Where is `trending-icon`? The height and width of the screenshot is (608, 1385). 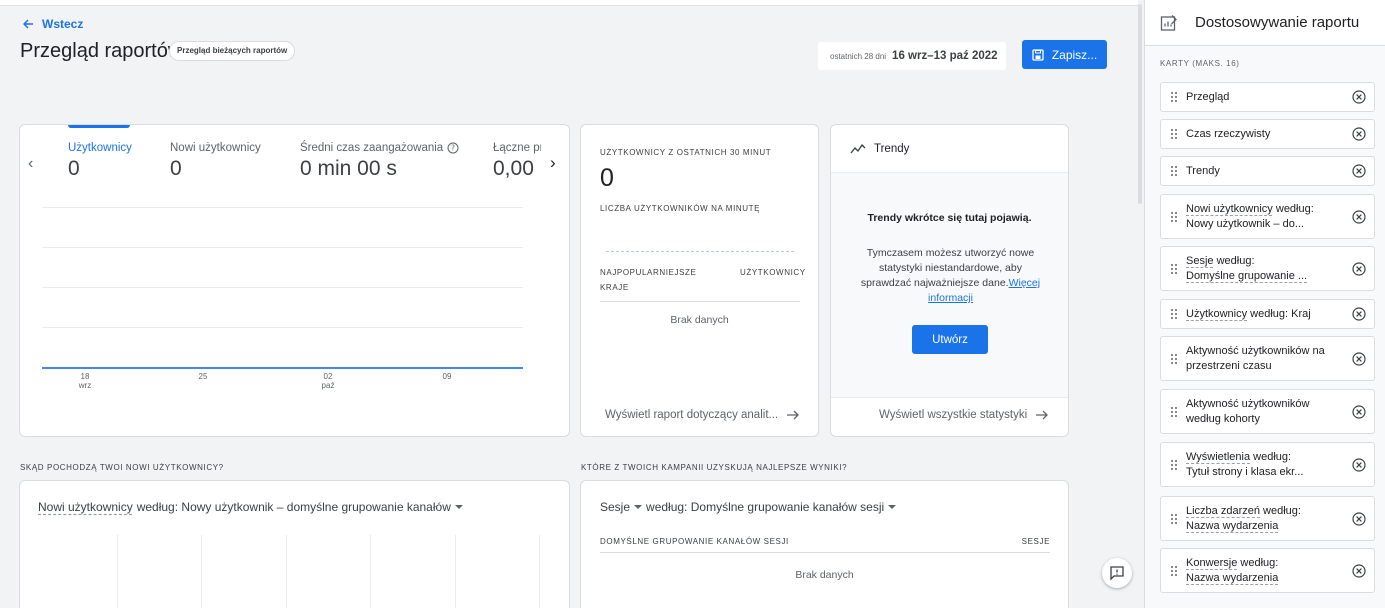
trending-icon is located at coordinates (858, 148).